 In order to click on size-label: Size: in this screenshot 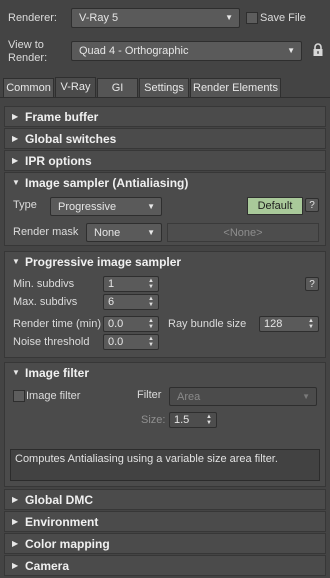, I will do `click(153, 420)`.